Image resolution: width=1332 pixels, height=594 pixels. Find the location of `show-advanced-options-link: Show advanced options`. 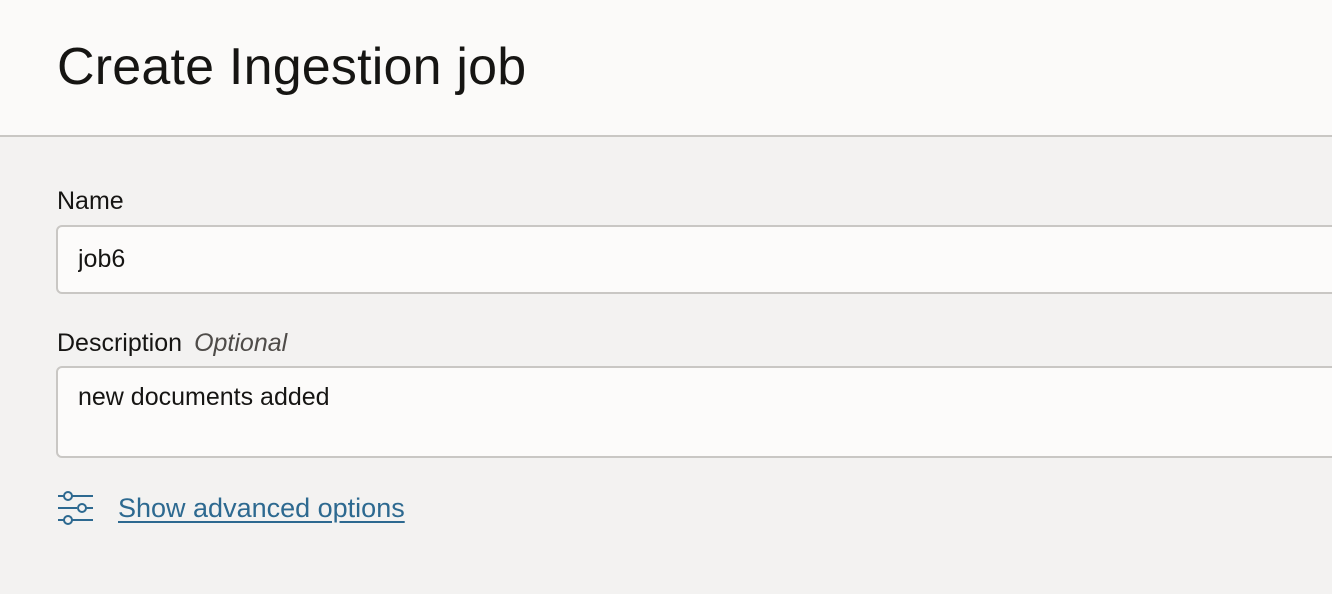

show-advanced-options-link: Show advanced options is located at coordinates (261, 508).